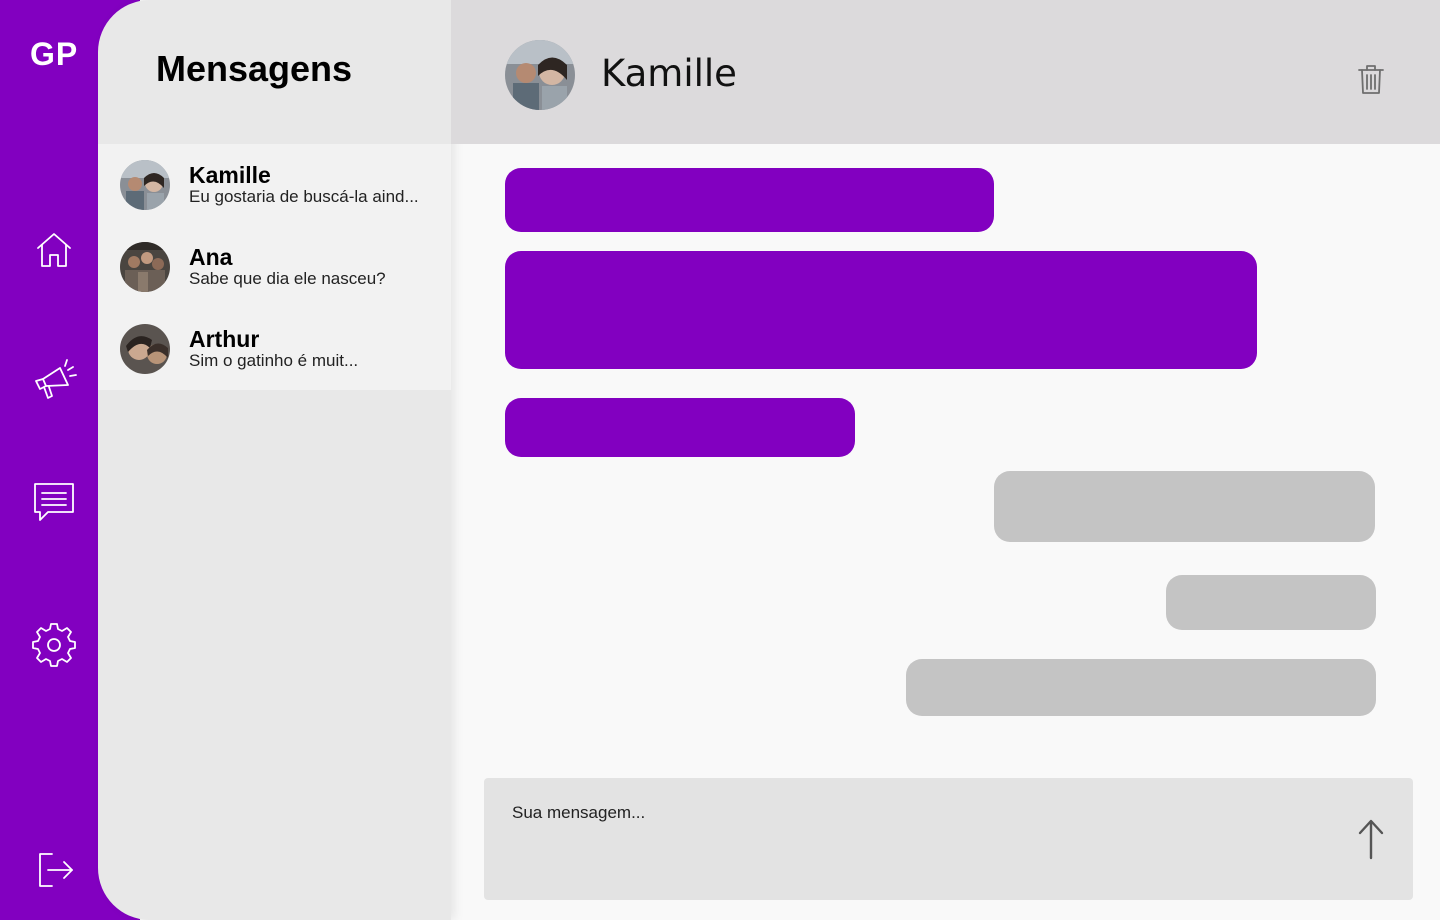 The height and width of the screenshot is (920, 1440). I want to click on nav-logout-button, so click(54, 870).